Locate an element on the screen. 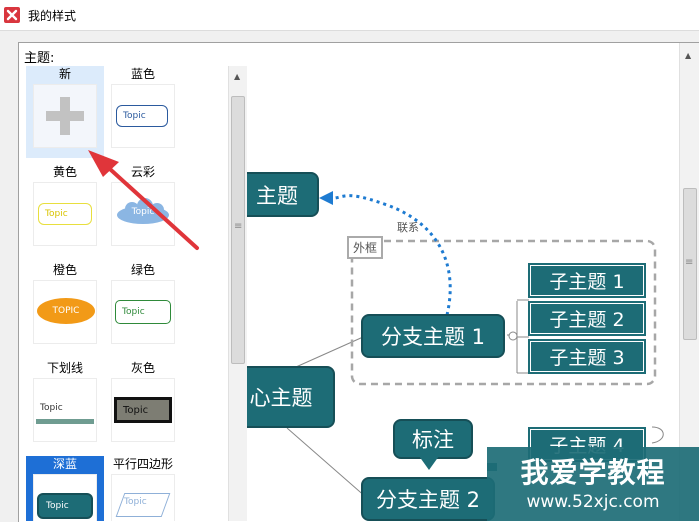 Image resolution: width=699 pixels, height=522 pixels. central-topic-node: 心主题 is located at coordinates (291, 397).